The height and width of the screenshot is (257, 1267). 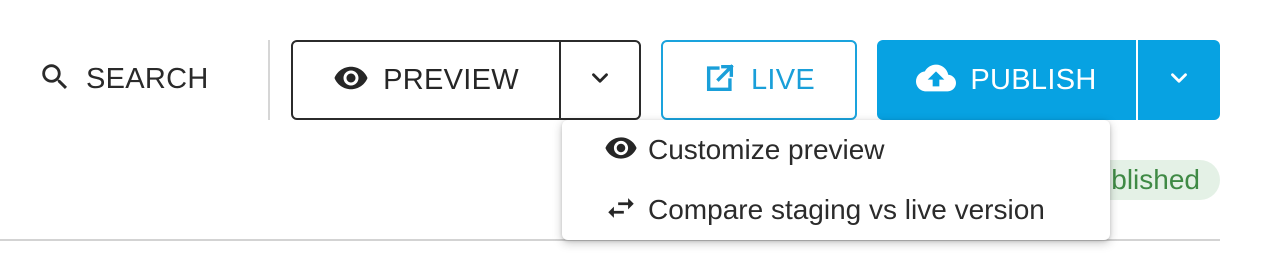 I want to click on cloud-upload-icon, so click(x=936, y=80).